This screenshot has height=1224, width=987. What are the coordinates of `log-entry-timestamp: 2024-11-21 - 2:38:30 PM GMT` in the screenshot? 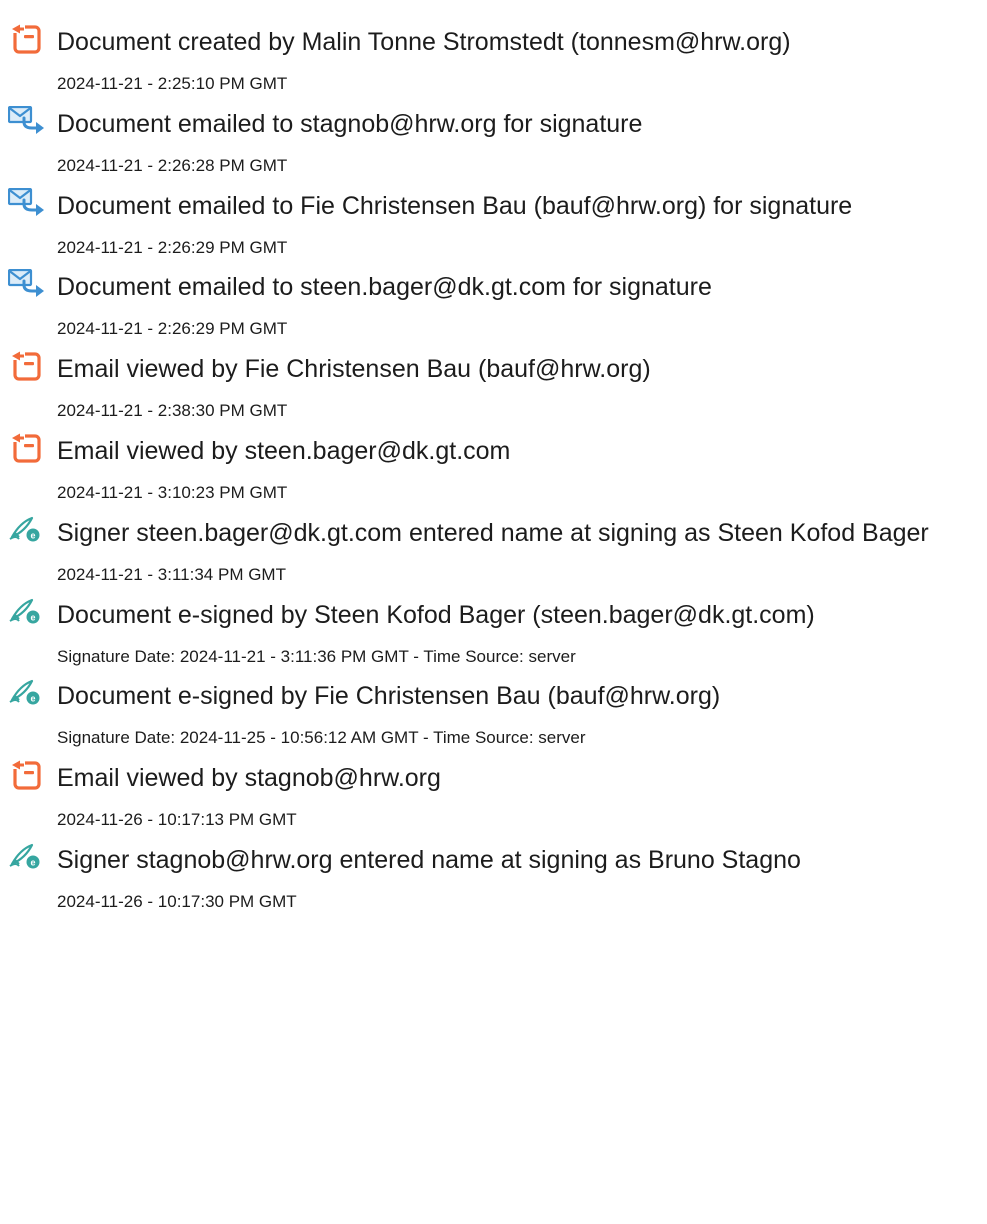 It's located at (172, 410).